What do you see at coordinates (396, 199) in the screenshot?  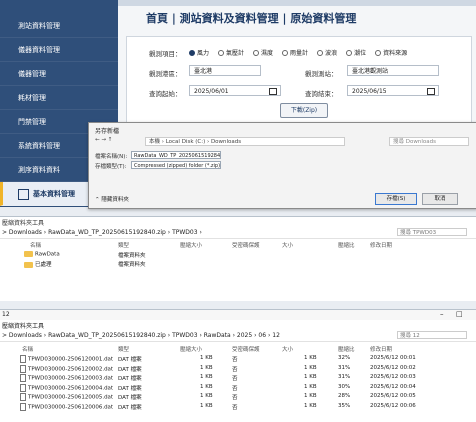 I see `save-button: 存檔(S)` at bounding box center [396, 199].